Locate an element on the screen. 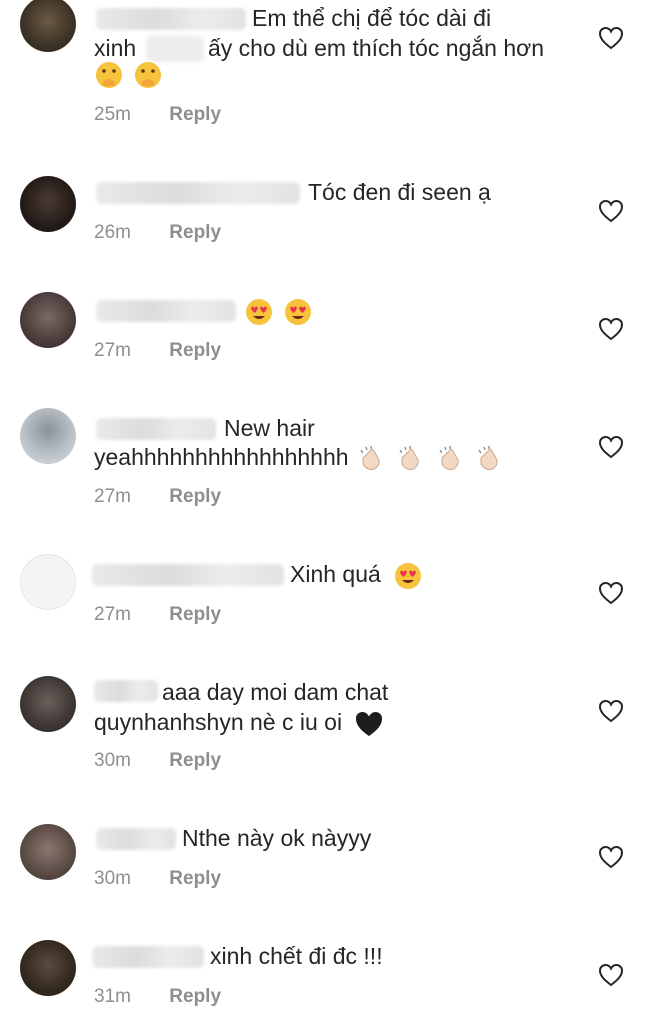 This screenshot has width=660, height=1020. comment-meta: 31m Reply is located at coordinates (157, 997).